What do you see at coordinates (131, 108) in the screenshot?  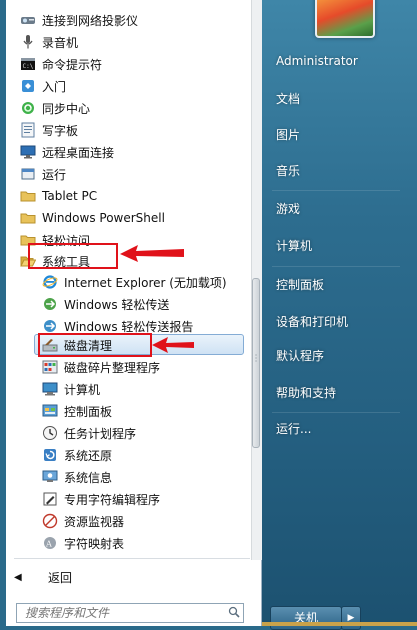 I see `menu-item-sync-center: 同步中心` at bounding box center [131, 108].